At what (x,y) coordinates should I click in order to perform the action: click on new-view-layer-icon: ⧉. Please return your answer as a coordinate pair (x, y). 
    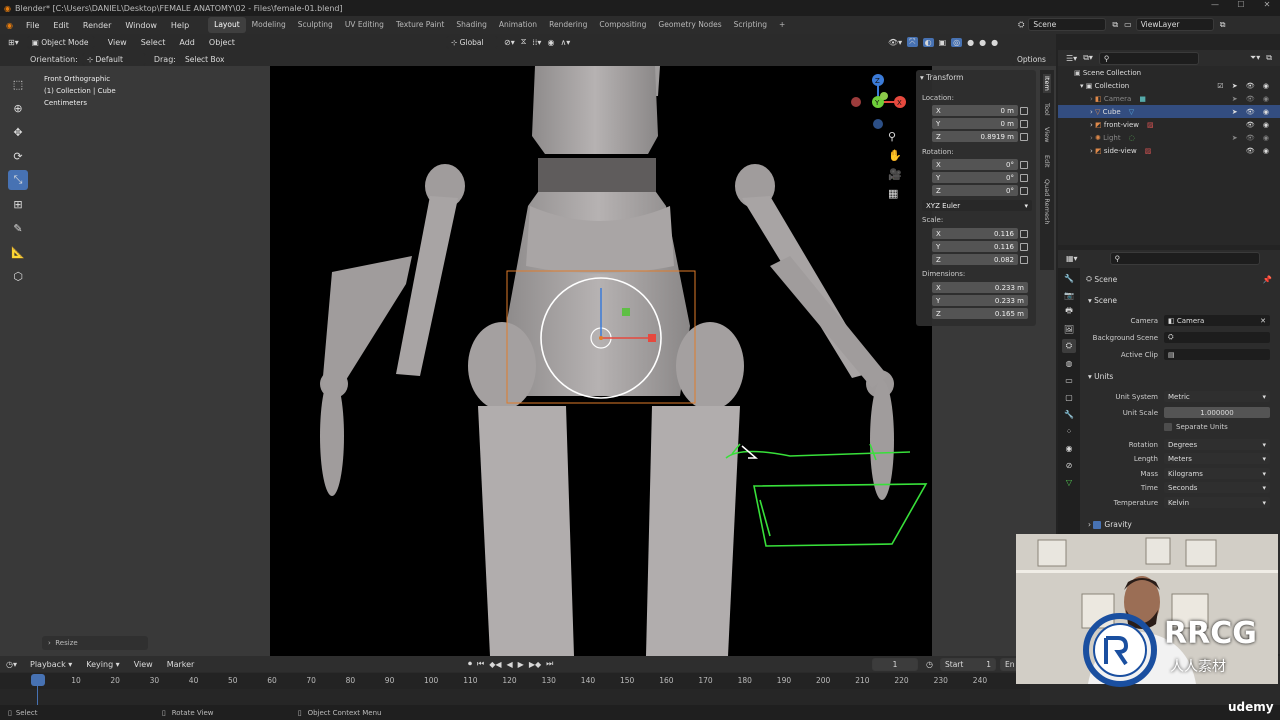
    Looking at the image, I should click on (1223, 25).